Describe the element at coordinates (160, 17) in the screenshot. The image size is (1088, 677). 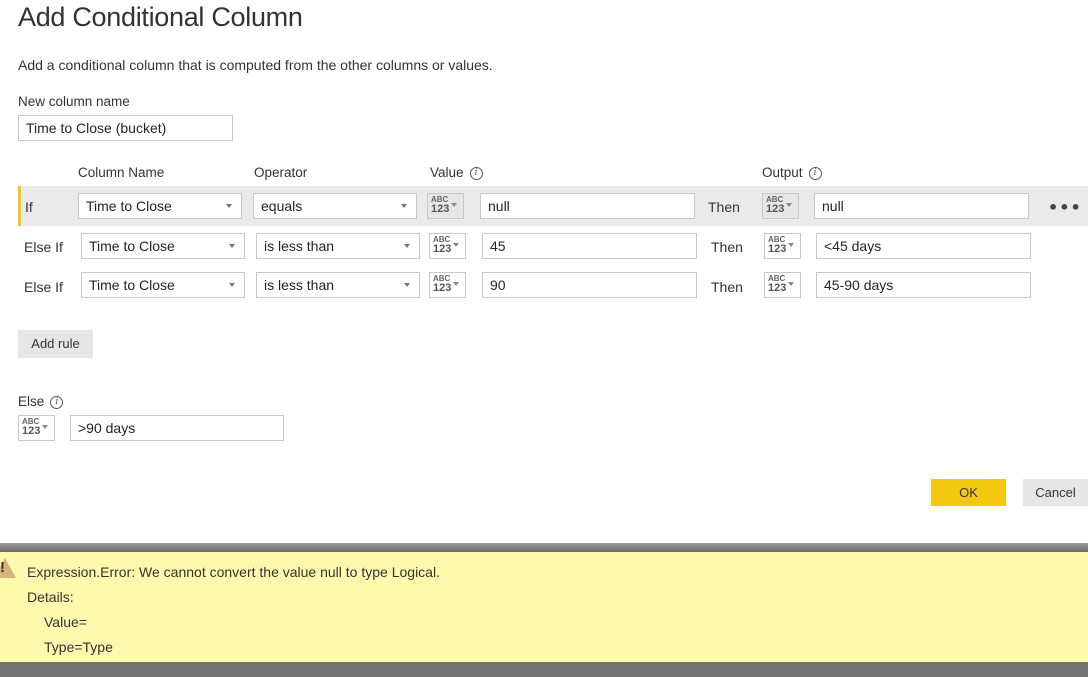
I see `dialog-title: Add Conditional Column` at that location.